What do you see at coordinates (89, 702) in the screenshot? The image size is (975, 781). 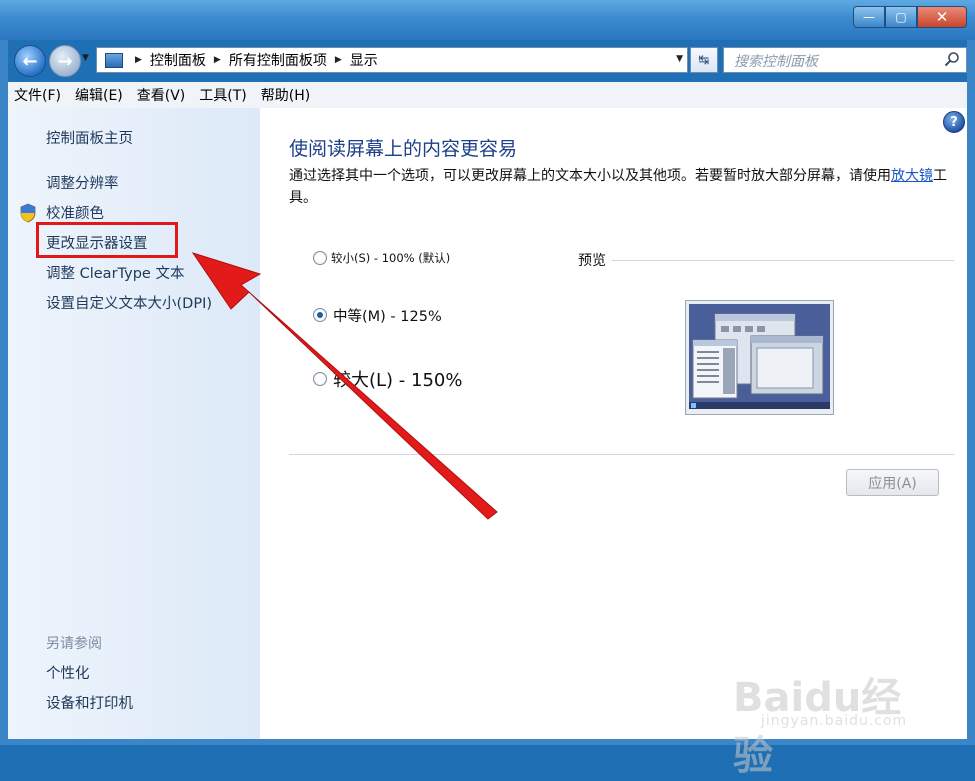 I see `sidebar-item-devices-printers: 设备和打印机` at bounding box center [89, 702].